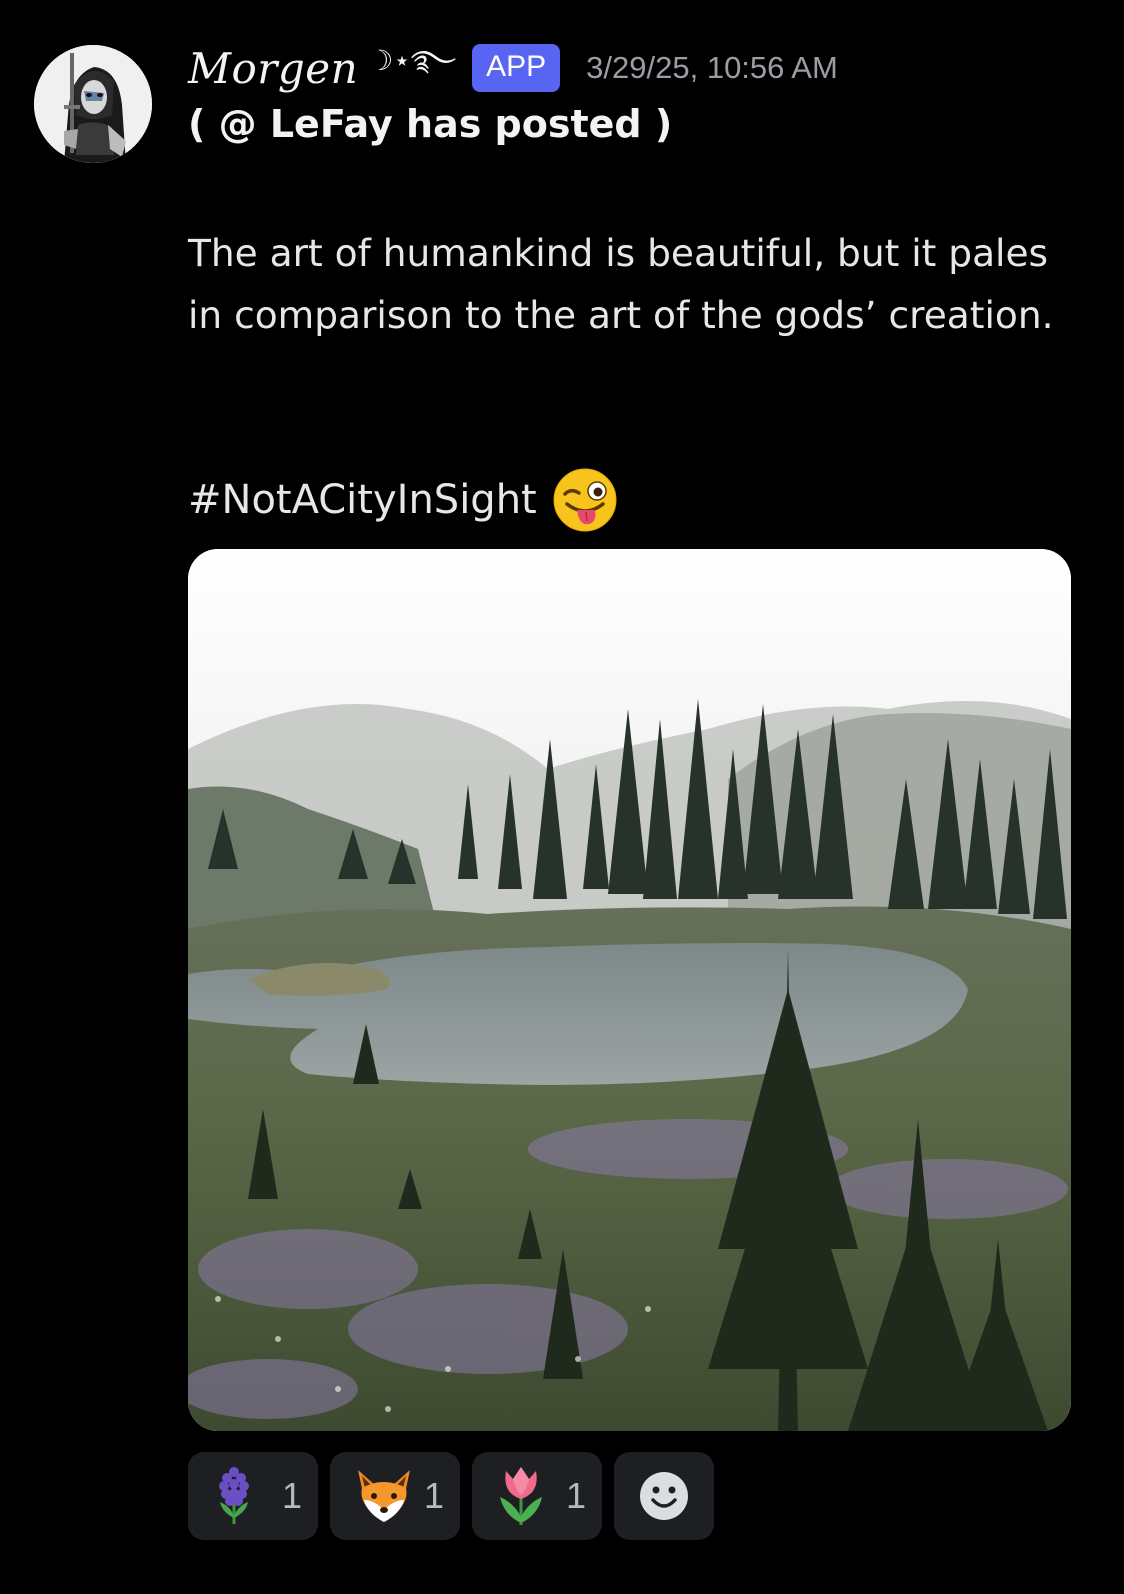  I want to click on avatar-image, so click(93, 104).